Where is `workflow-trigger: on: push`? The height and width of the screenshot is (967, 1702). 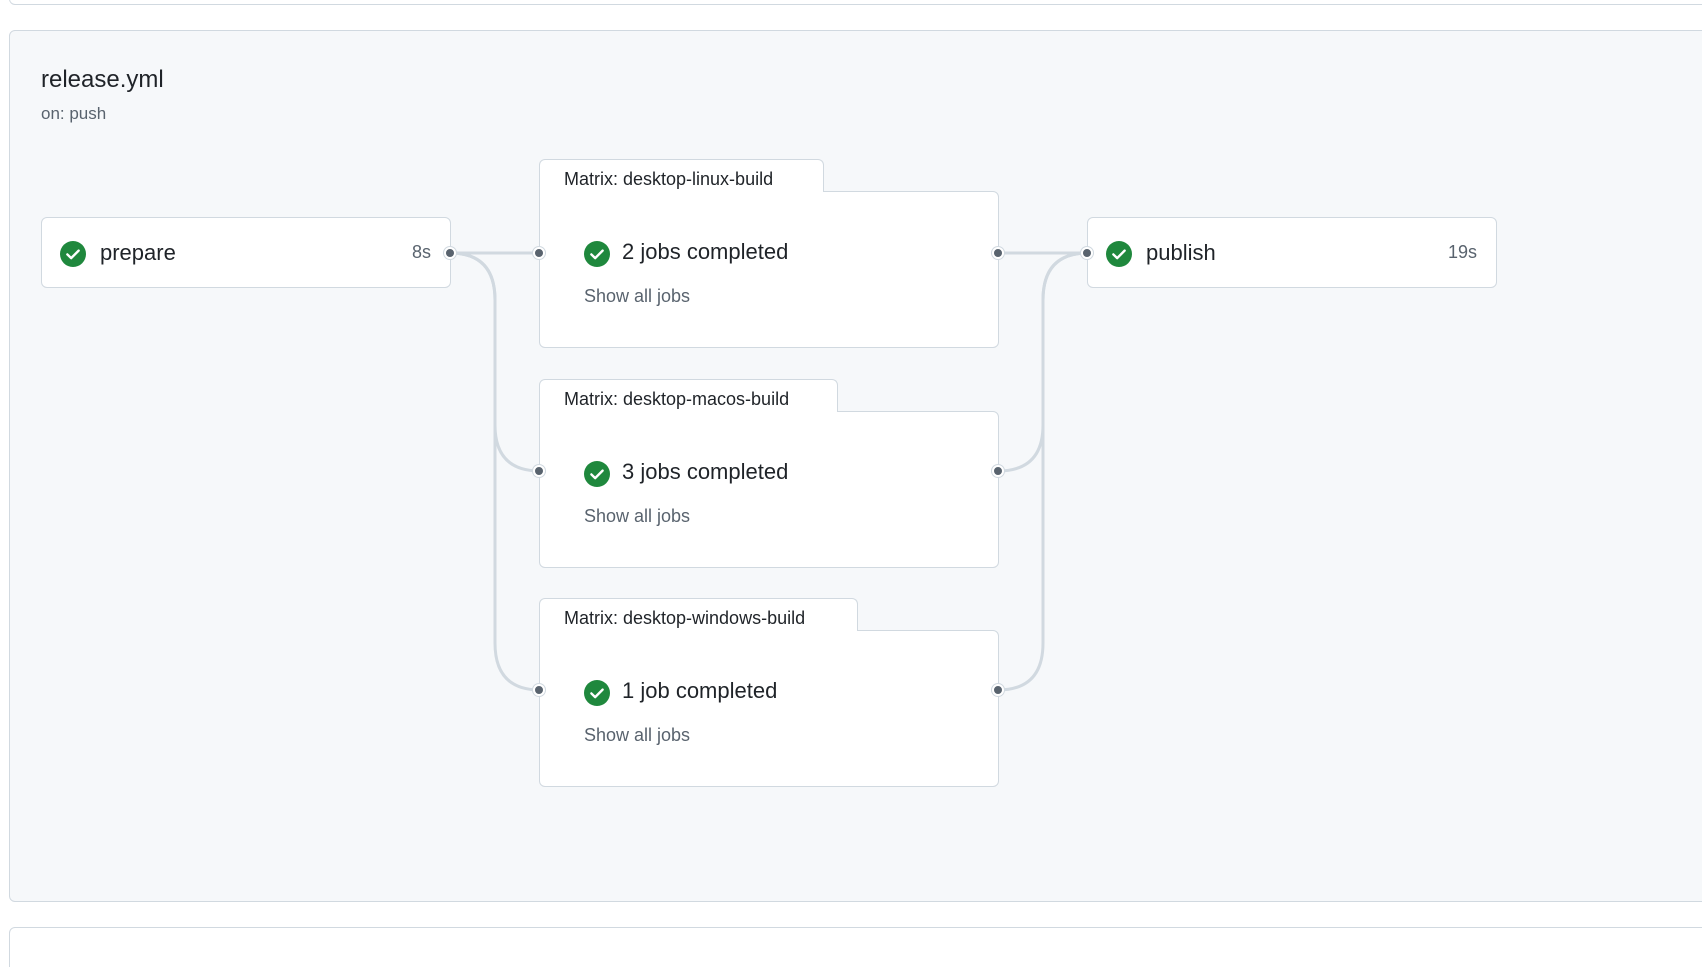 workflow-trigger: on: push is located at coordinates (74, 113).